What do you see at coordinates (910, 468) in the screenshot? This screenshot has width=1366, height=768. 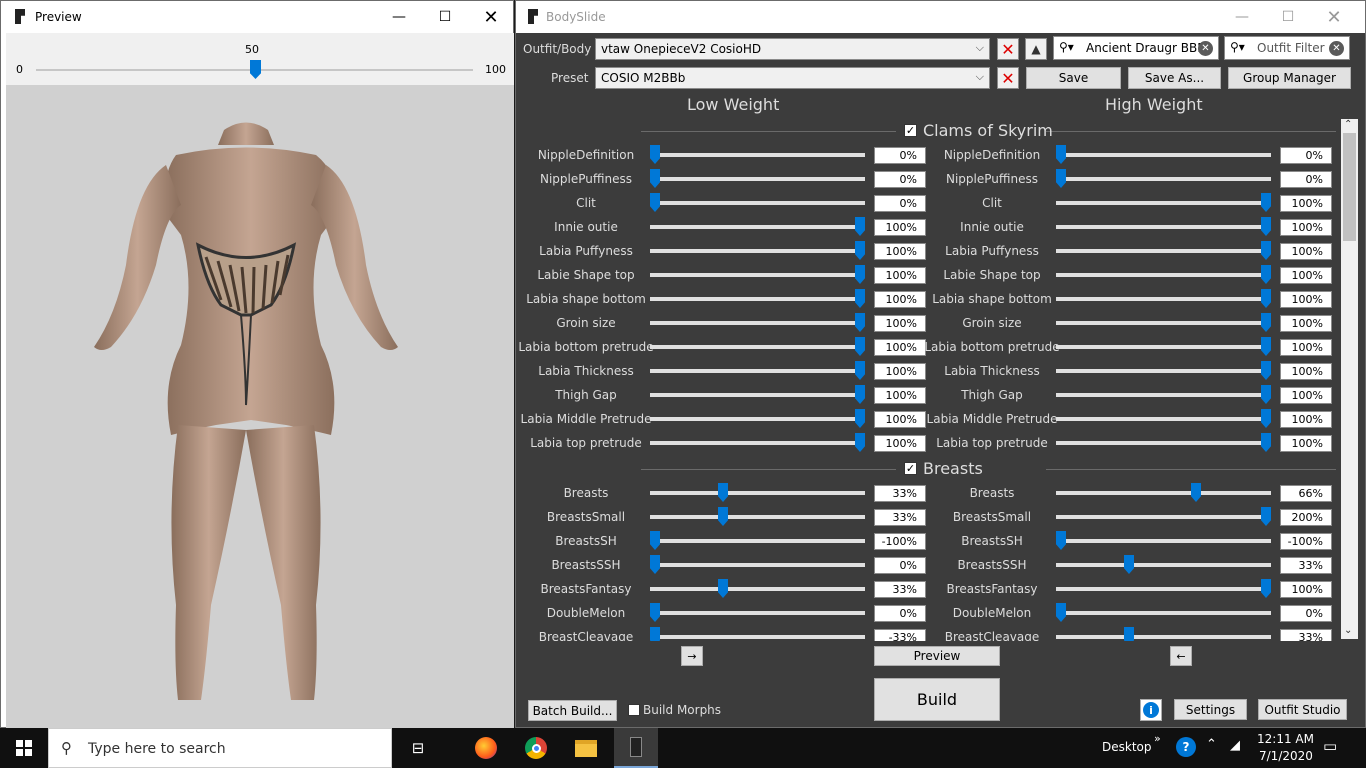 I see `category-checkbox: ✓` at bounding box center [910, 468].